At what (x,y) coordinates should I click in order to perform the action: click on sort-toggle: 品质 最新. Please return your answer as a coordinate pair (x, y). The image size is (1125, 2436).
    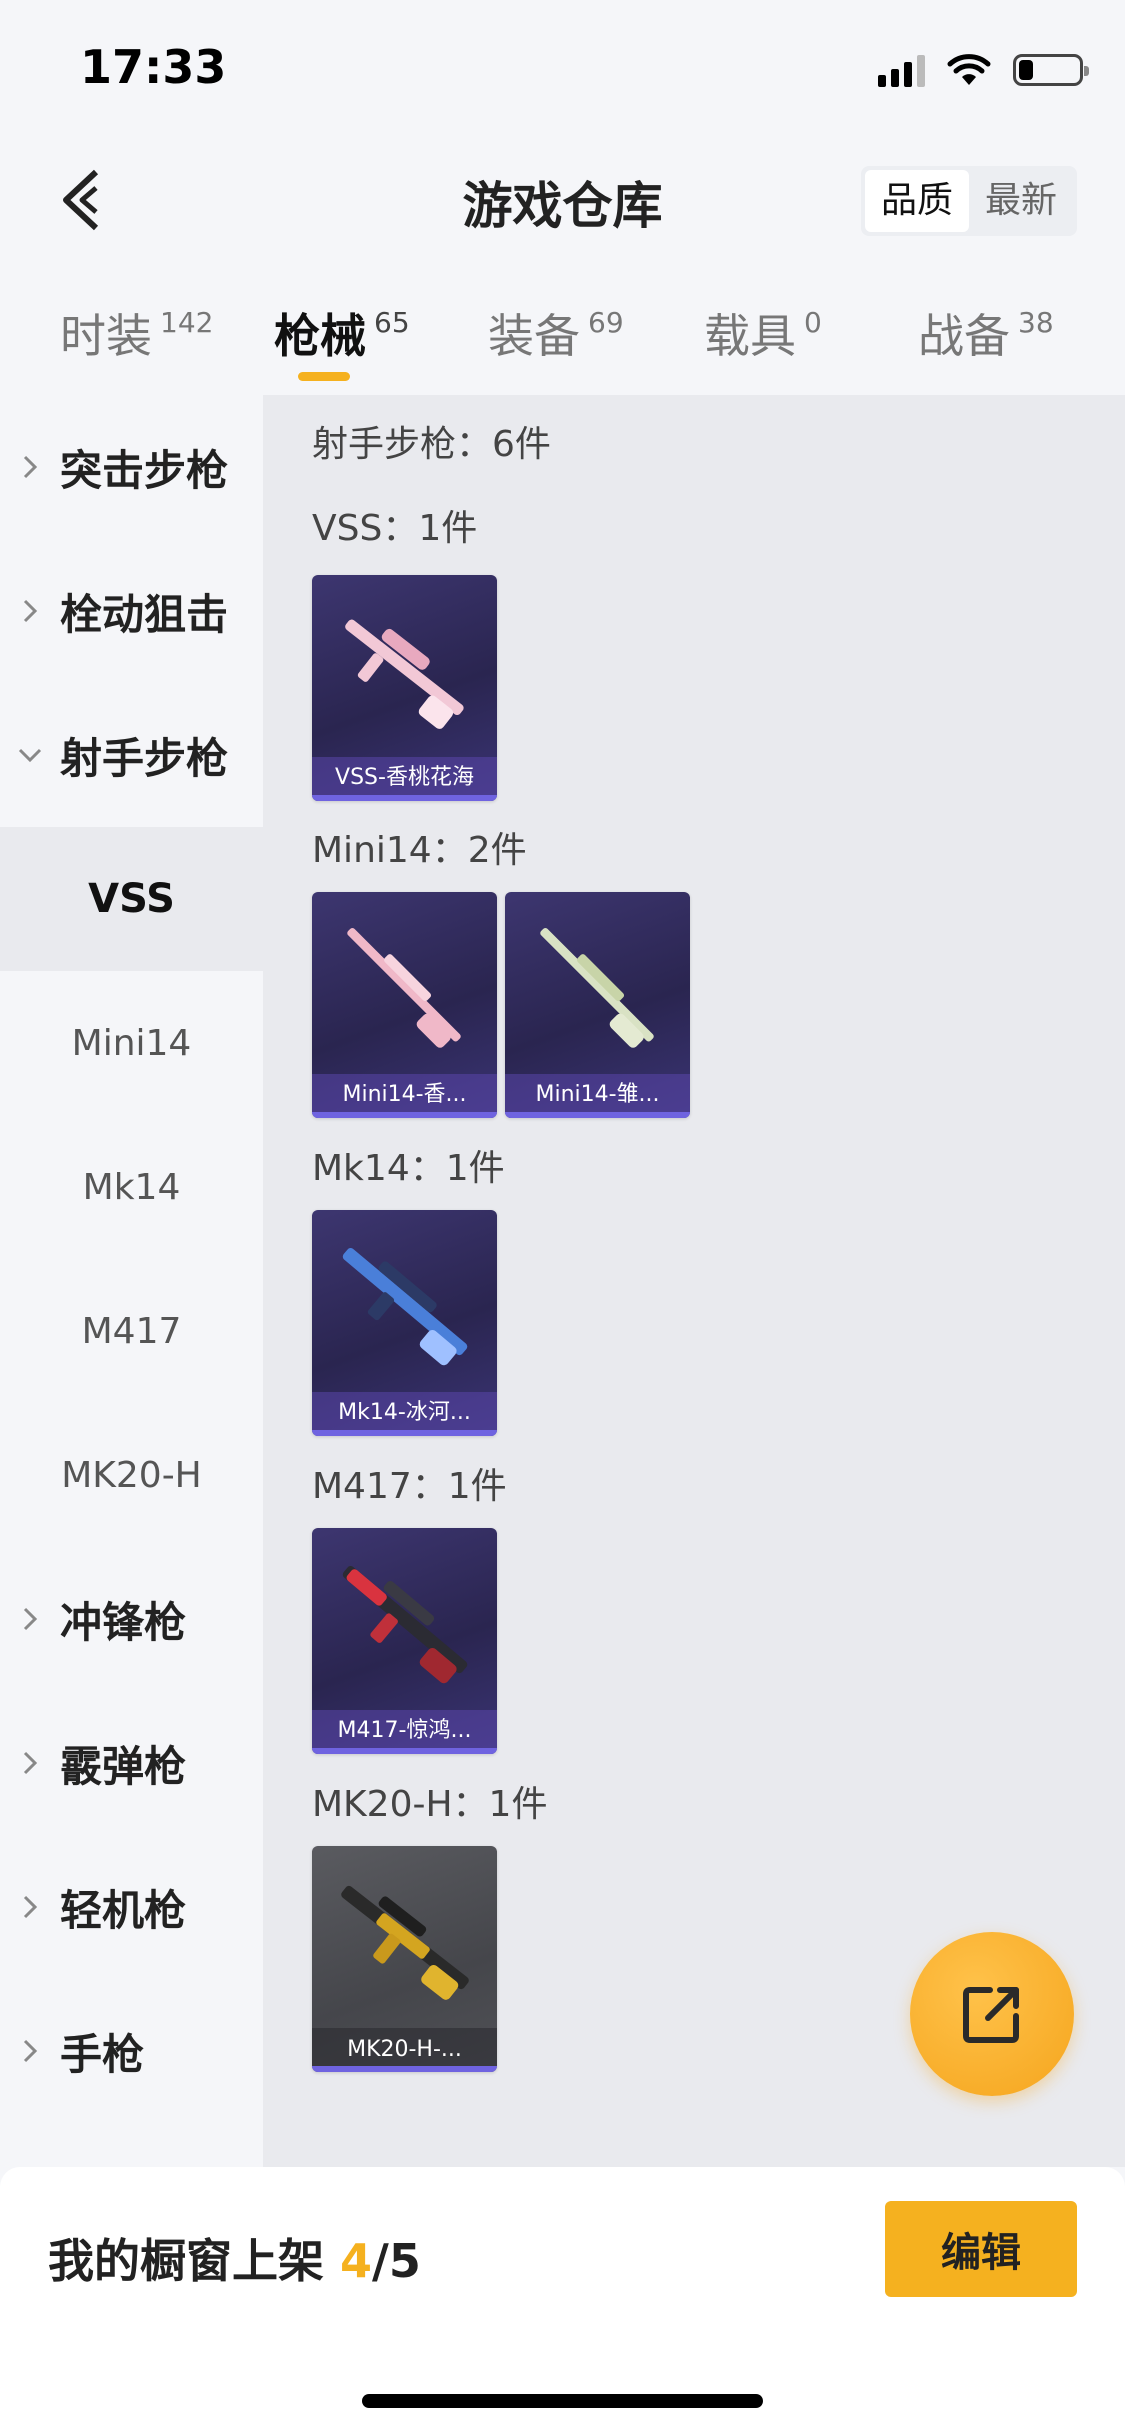
    Looking at the image, I should click on (968, 201).